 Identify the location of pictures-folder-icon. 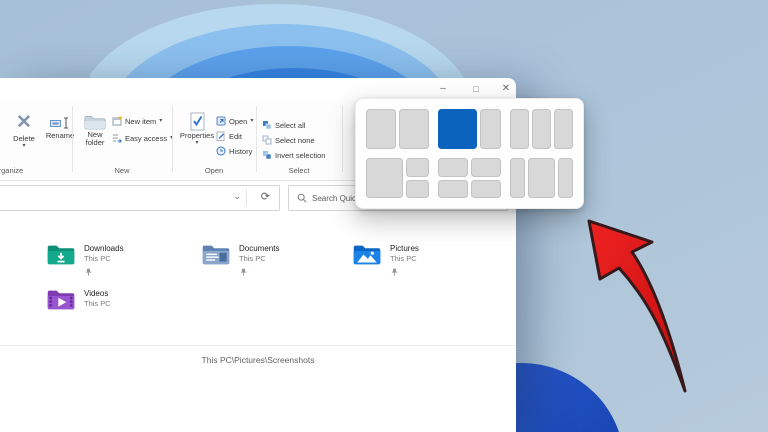
(367, 262).